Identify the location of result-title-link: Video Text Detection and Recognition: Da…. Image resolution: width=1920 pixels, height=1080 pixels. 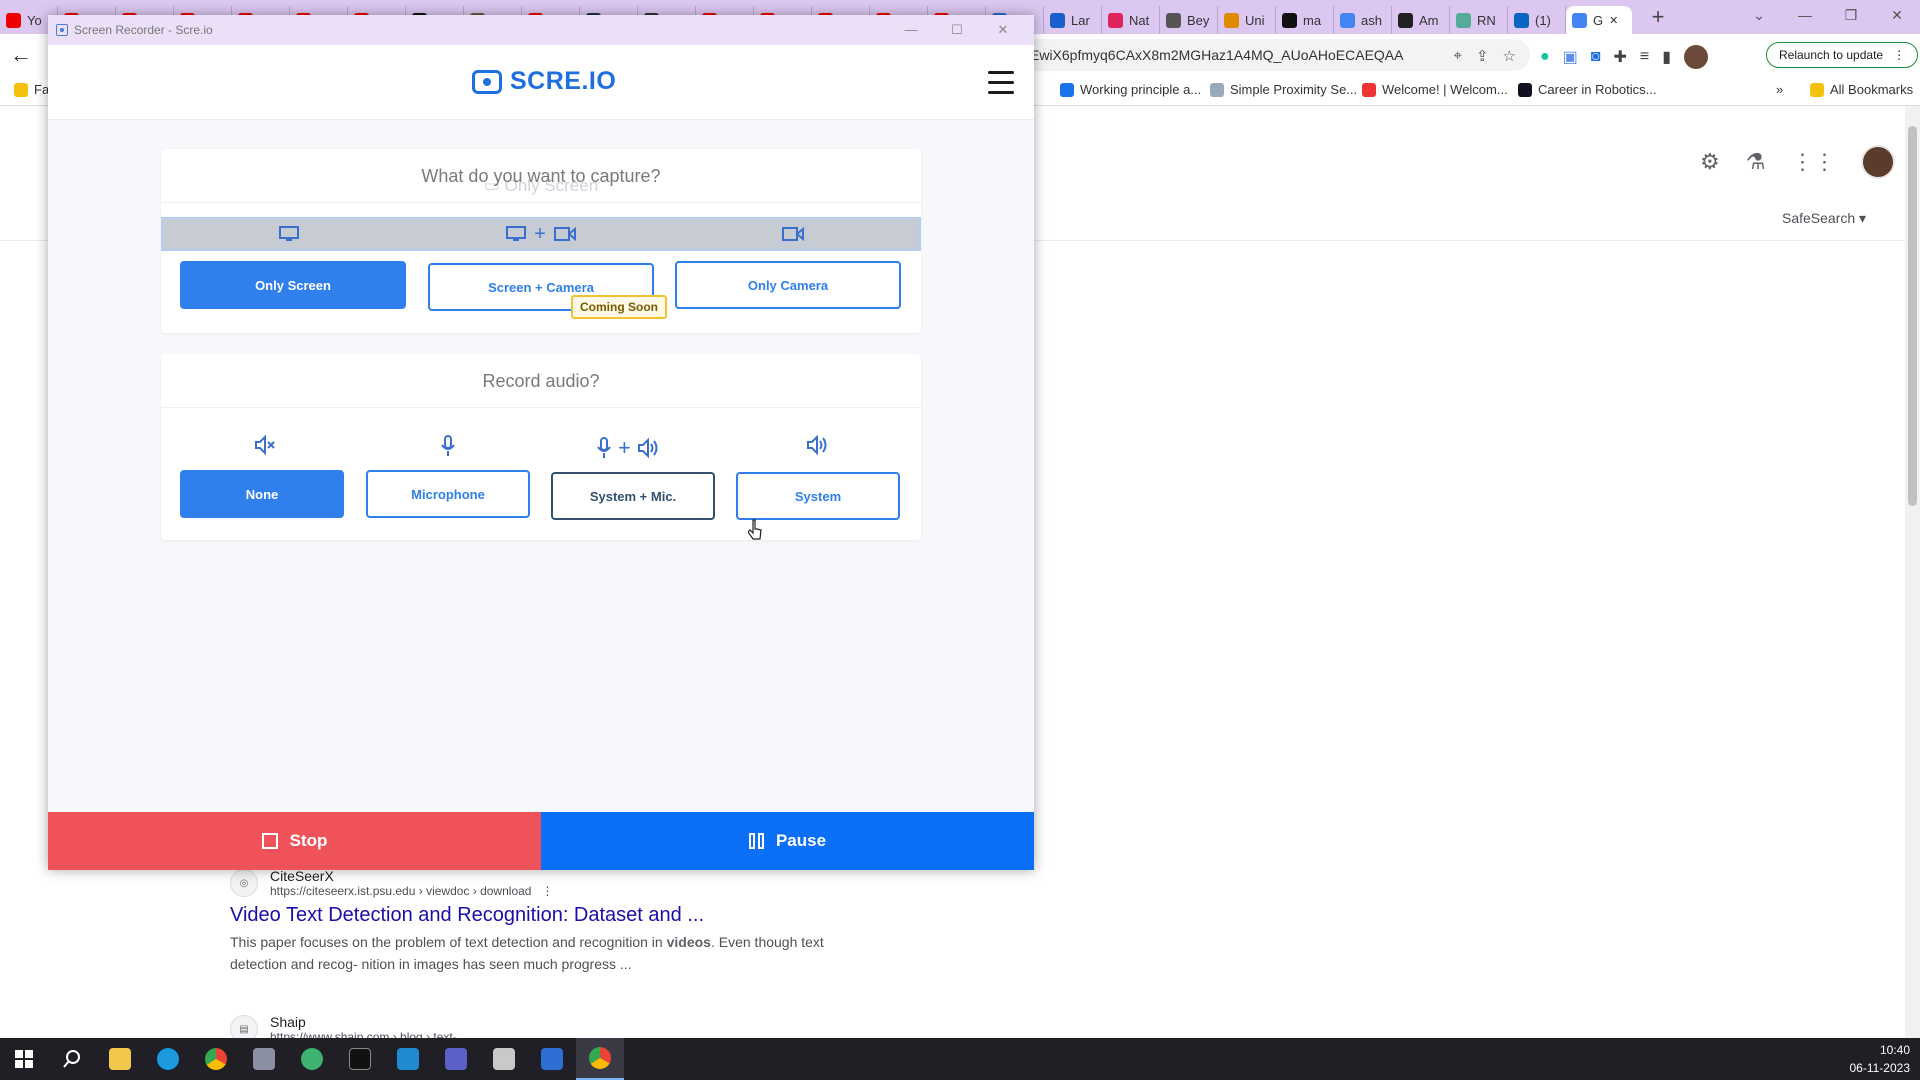
(540, 915).